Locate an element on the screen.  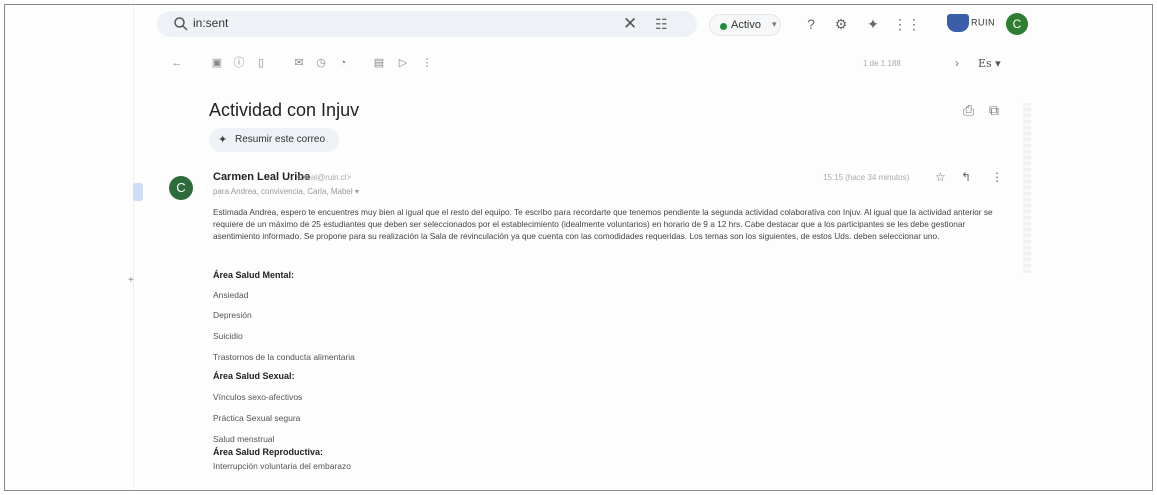
email-subject: Actividad con Injuv is located at coordinates (284, 110).